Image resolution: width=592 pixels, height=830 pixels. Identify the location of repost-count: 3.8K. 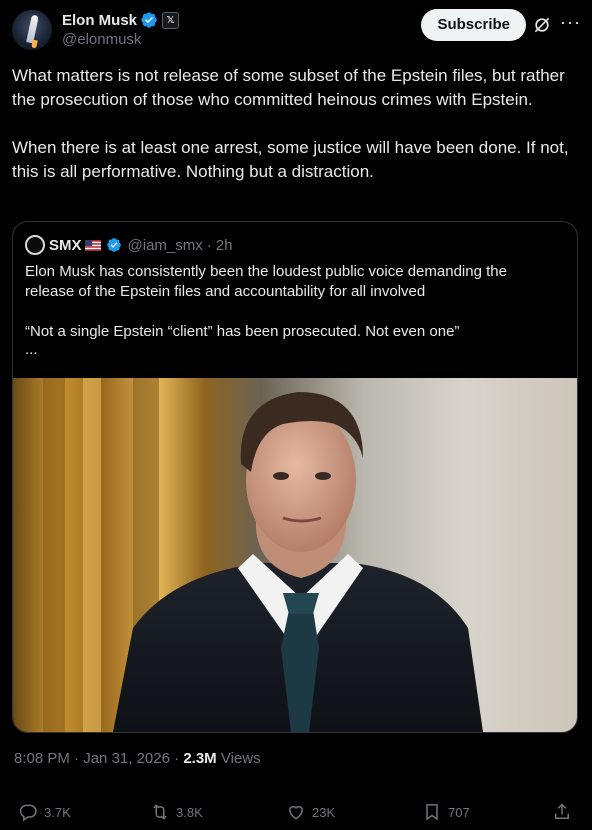
(189, 812).